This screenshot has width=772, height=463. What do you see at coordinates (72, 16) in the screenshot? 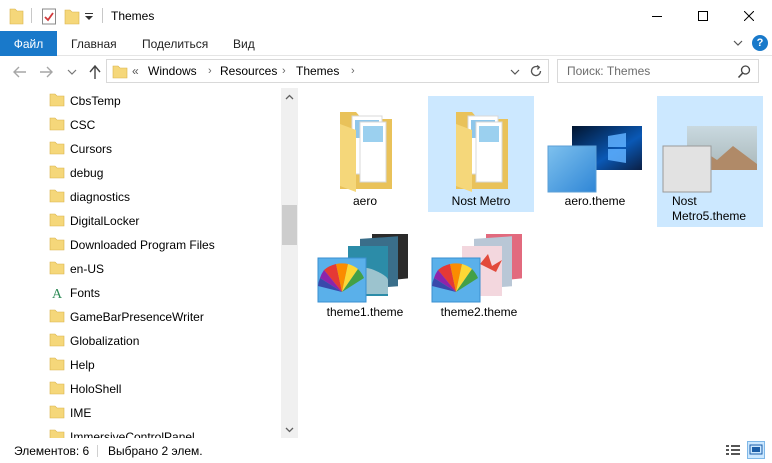
I see `new-folder-icon` at bounding box center [72, 16].